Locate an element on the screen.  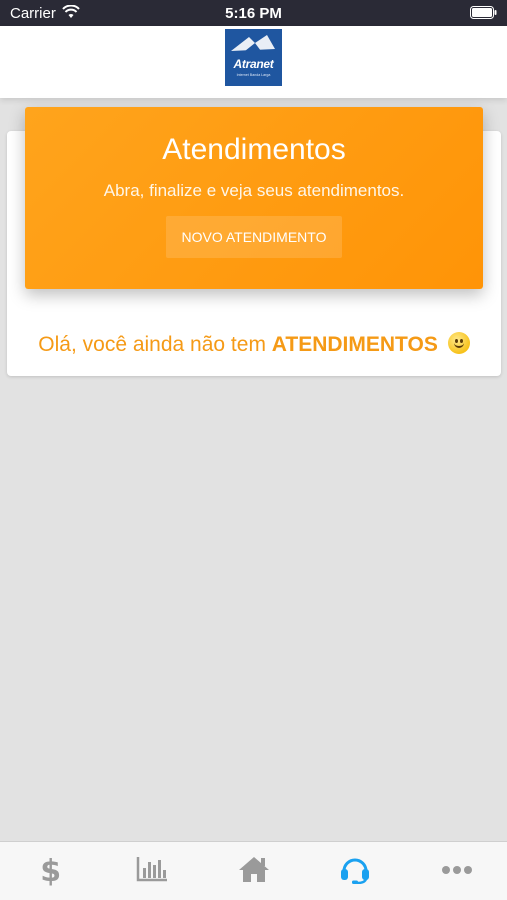
battery-icon is located at coordinates (483, 14).